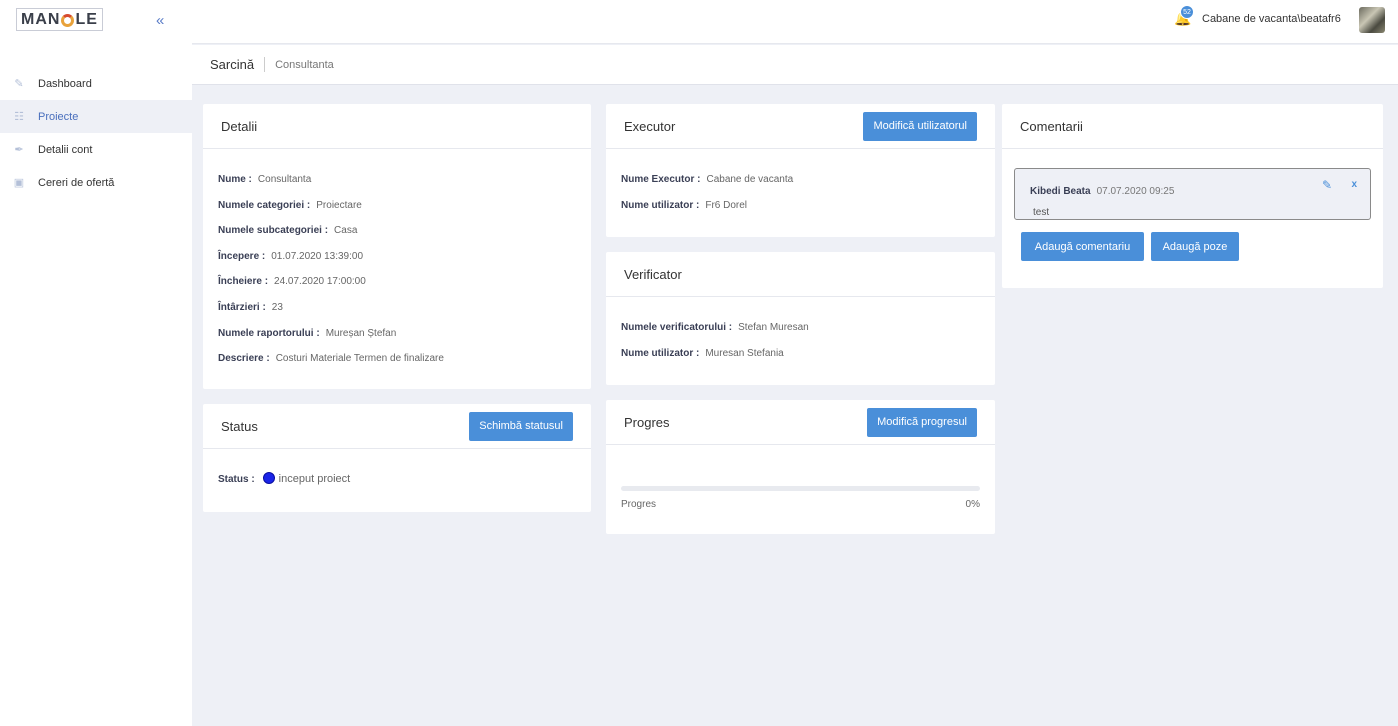 Image resolution: width=1398 pixels, height=726 pixels. What do you see at coordinates (1184, 16) in the screenshot?
I see `notification-bell-icon: 🔔 52` at bounding box center [1184, 16].